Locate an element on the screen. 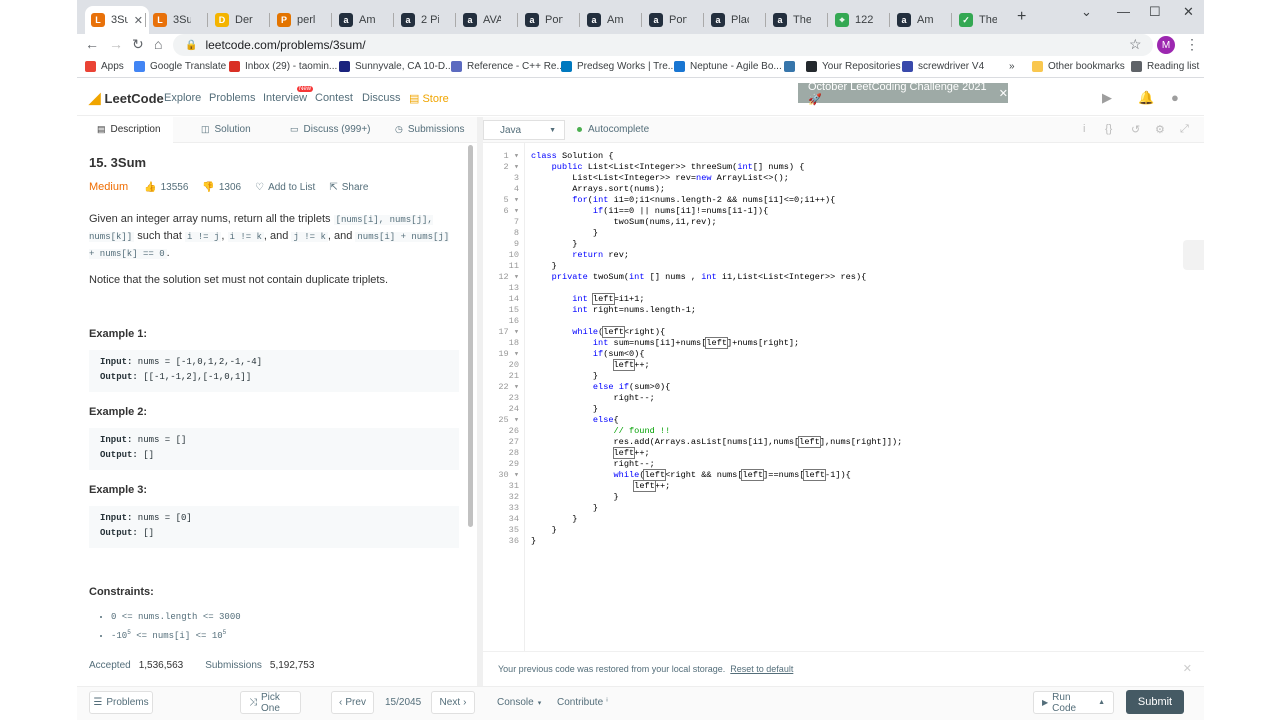  next-button: Next › is located at coordinates (453, 702).